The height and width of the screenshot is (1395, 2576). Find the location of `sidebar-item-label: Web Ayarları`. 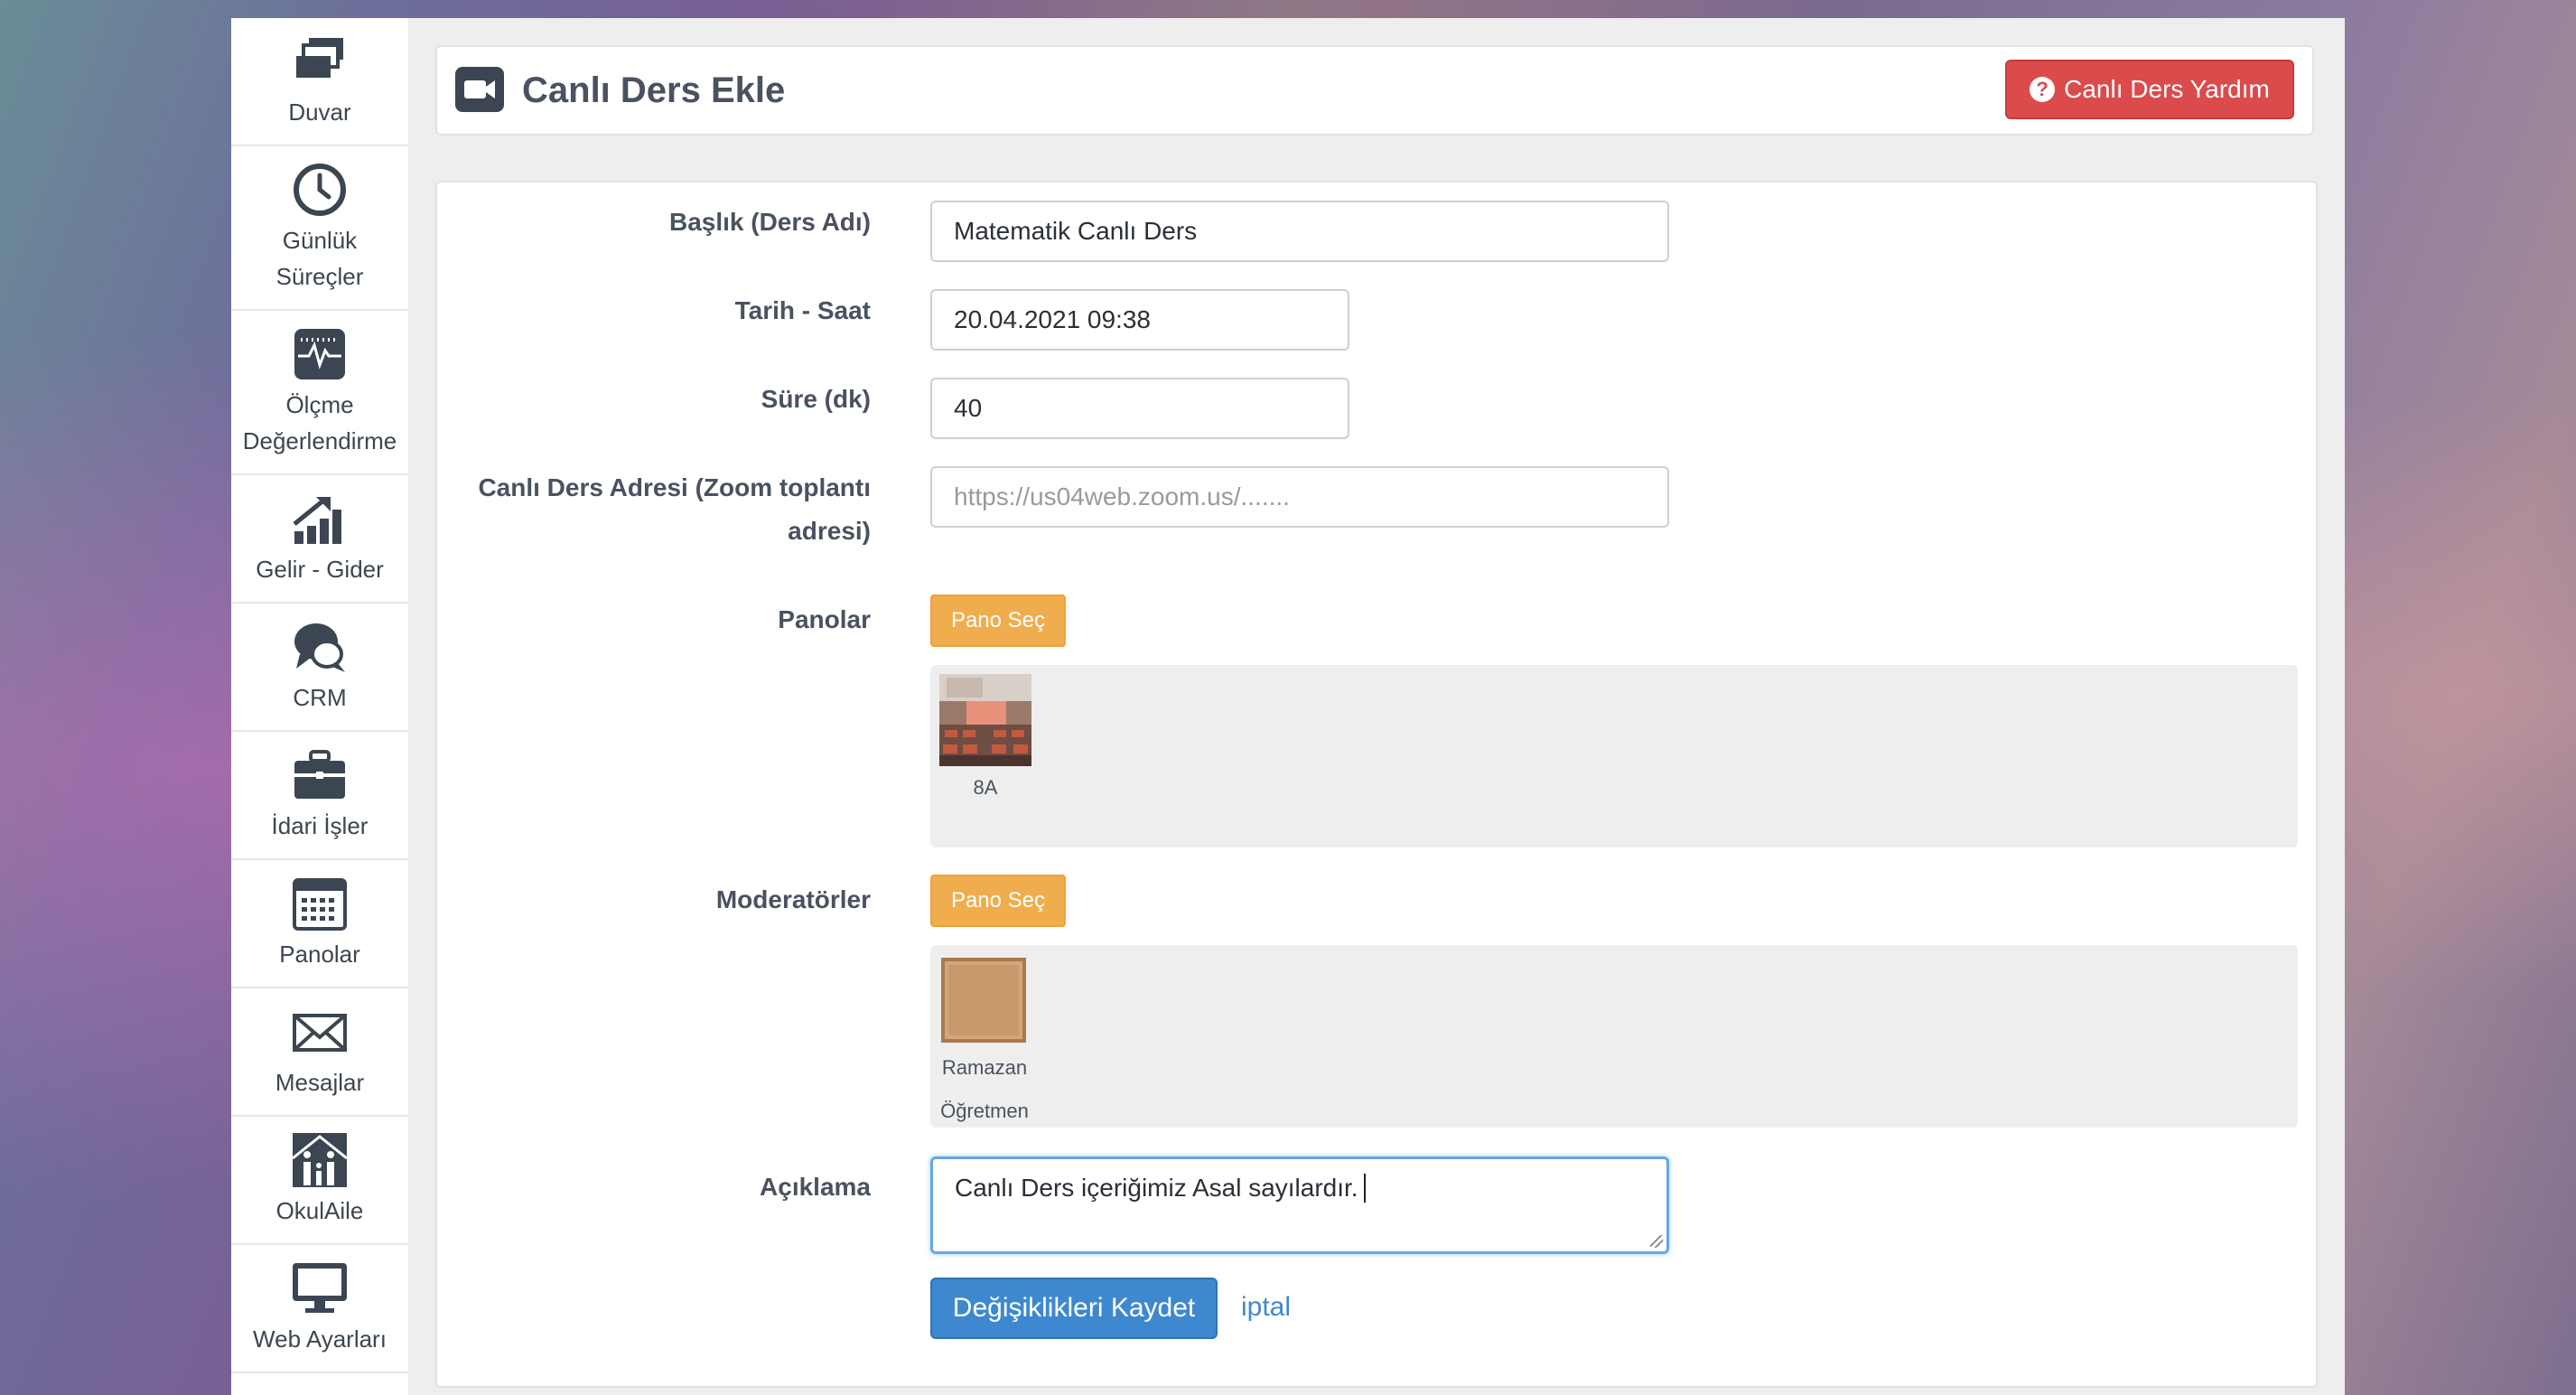

sidebar-item-label: Web Ayarları is located at coordinates (320, 1339).